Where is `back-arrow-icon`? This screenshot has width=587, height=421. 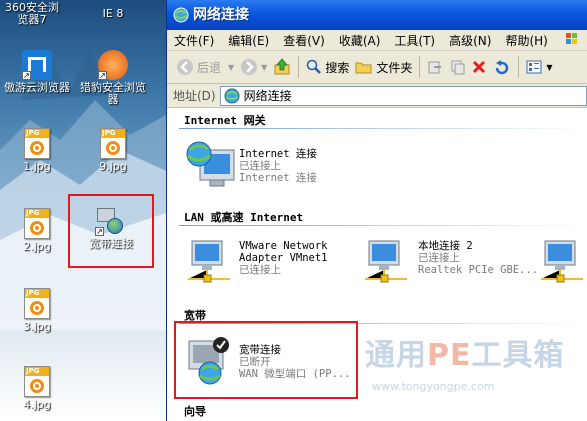
back-arrow-icon is located at coordinates (185, 67).